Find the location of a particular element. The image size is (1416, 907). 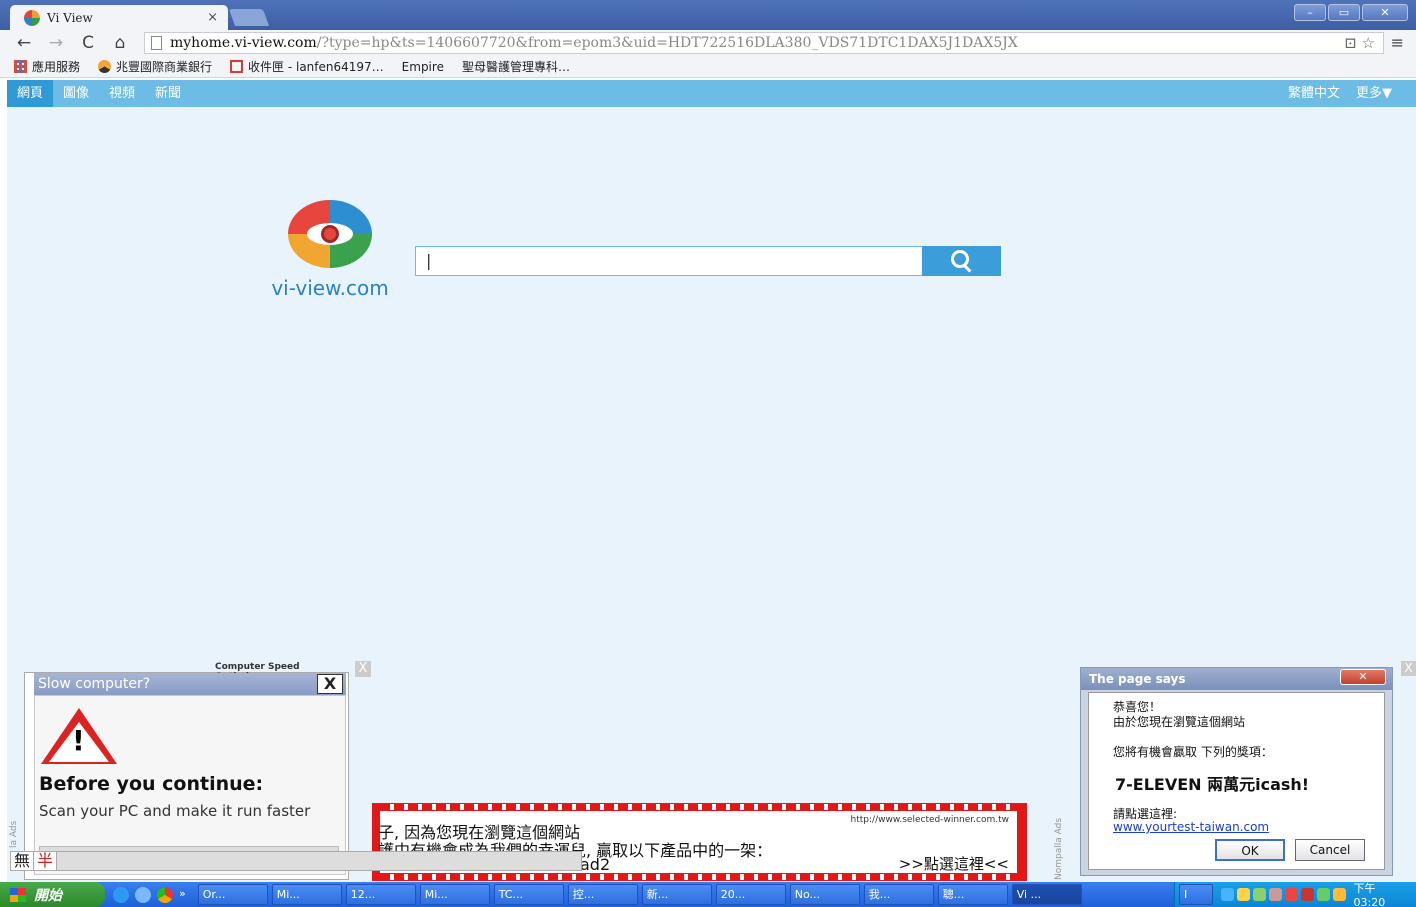

tab-close-icon: × is located at coordinates (212, 17).